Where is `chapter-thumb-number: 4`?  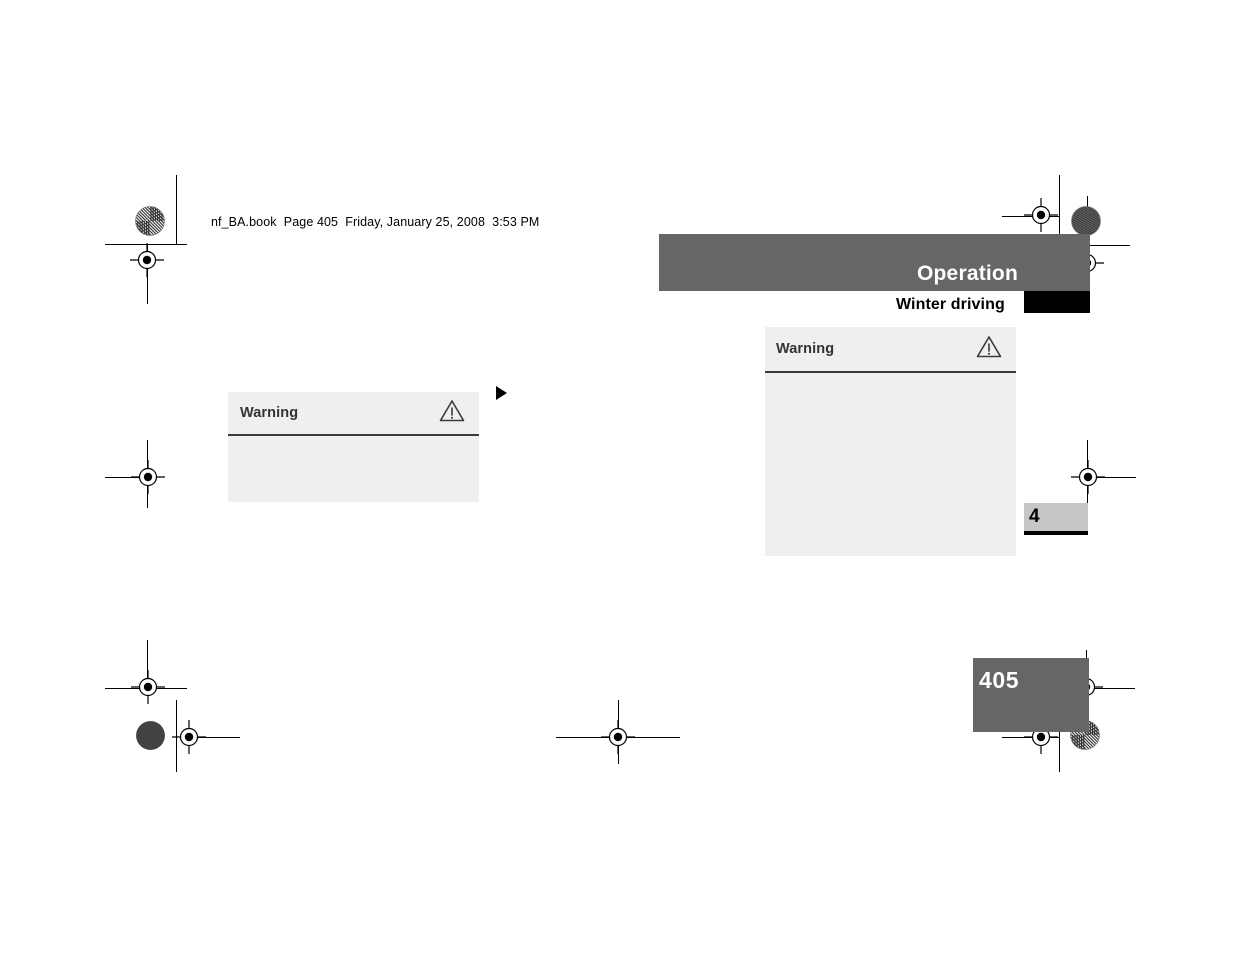
chapter-thumb-number: 4 is located at coordinates (1034, 516).